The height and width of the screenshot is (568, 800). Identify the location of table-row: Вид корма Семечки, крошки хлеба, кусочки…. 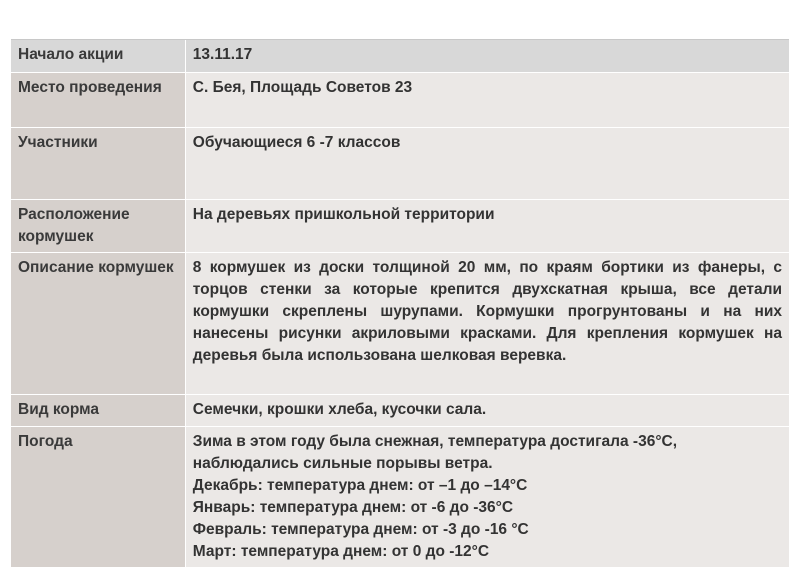
(400, 411).